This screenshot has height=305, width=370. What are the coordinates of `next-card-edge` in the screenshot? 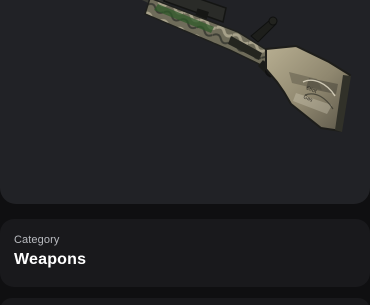 It's located at (185, 301).